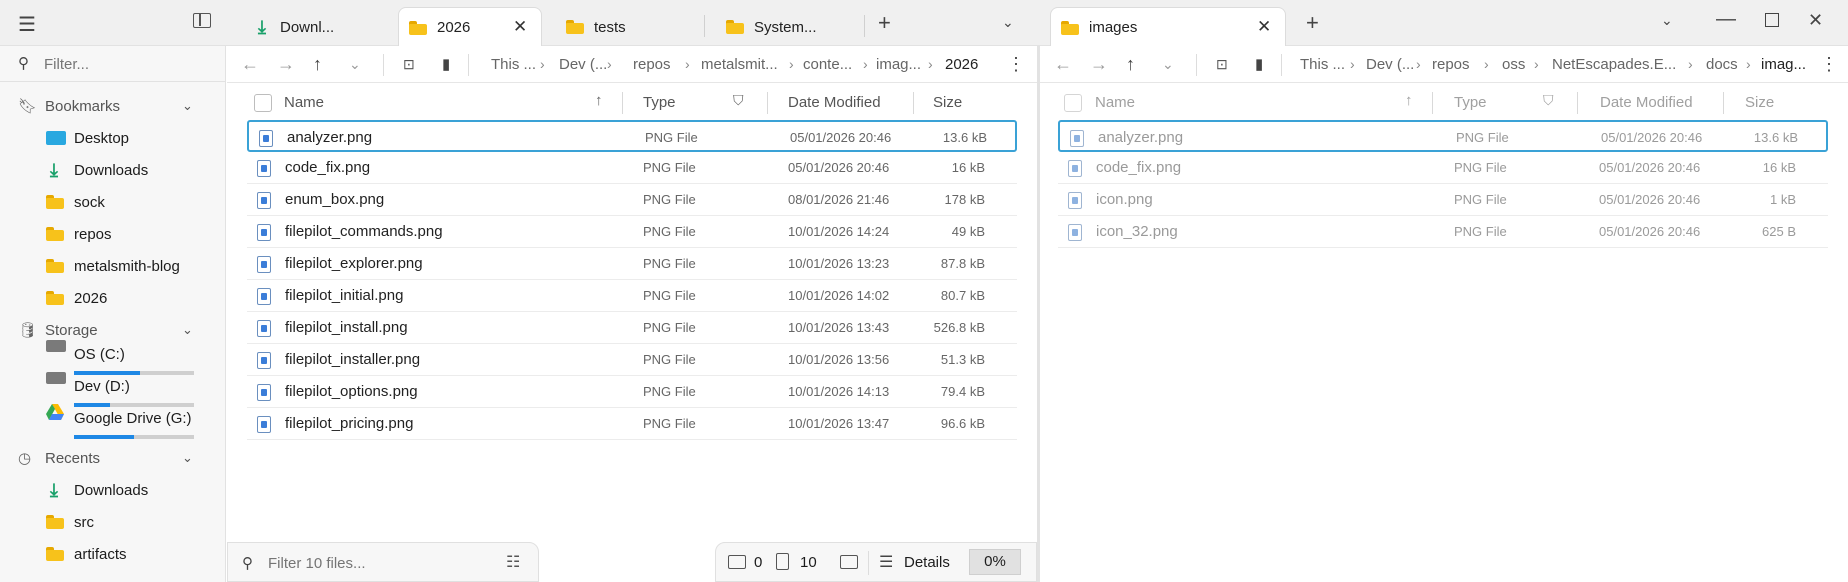 Image resolution: width=1848 pixels, height=582 pixels. What do you see at coordinates (129, 64) in the screenshot?
I see `sidebar-filter-input` at bounding box center [129, 64].